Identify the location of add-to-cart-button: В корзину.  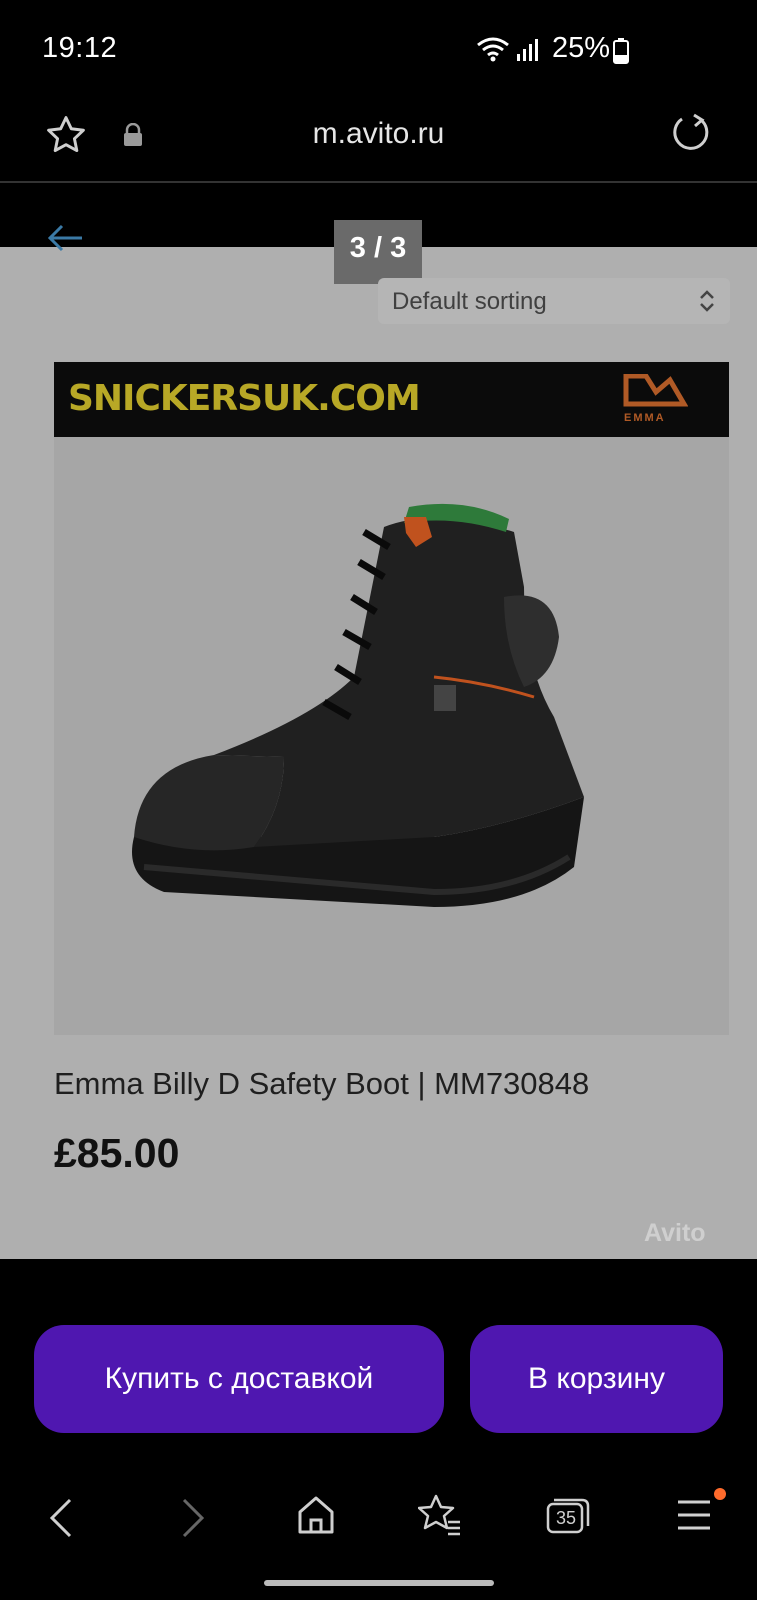
(596, 1379).